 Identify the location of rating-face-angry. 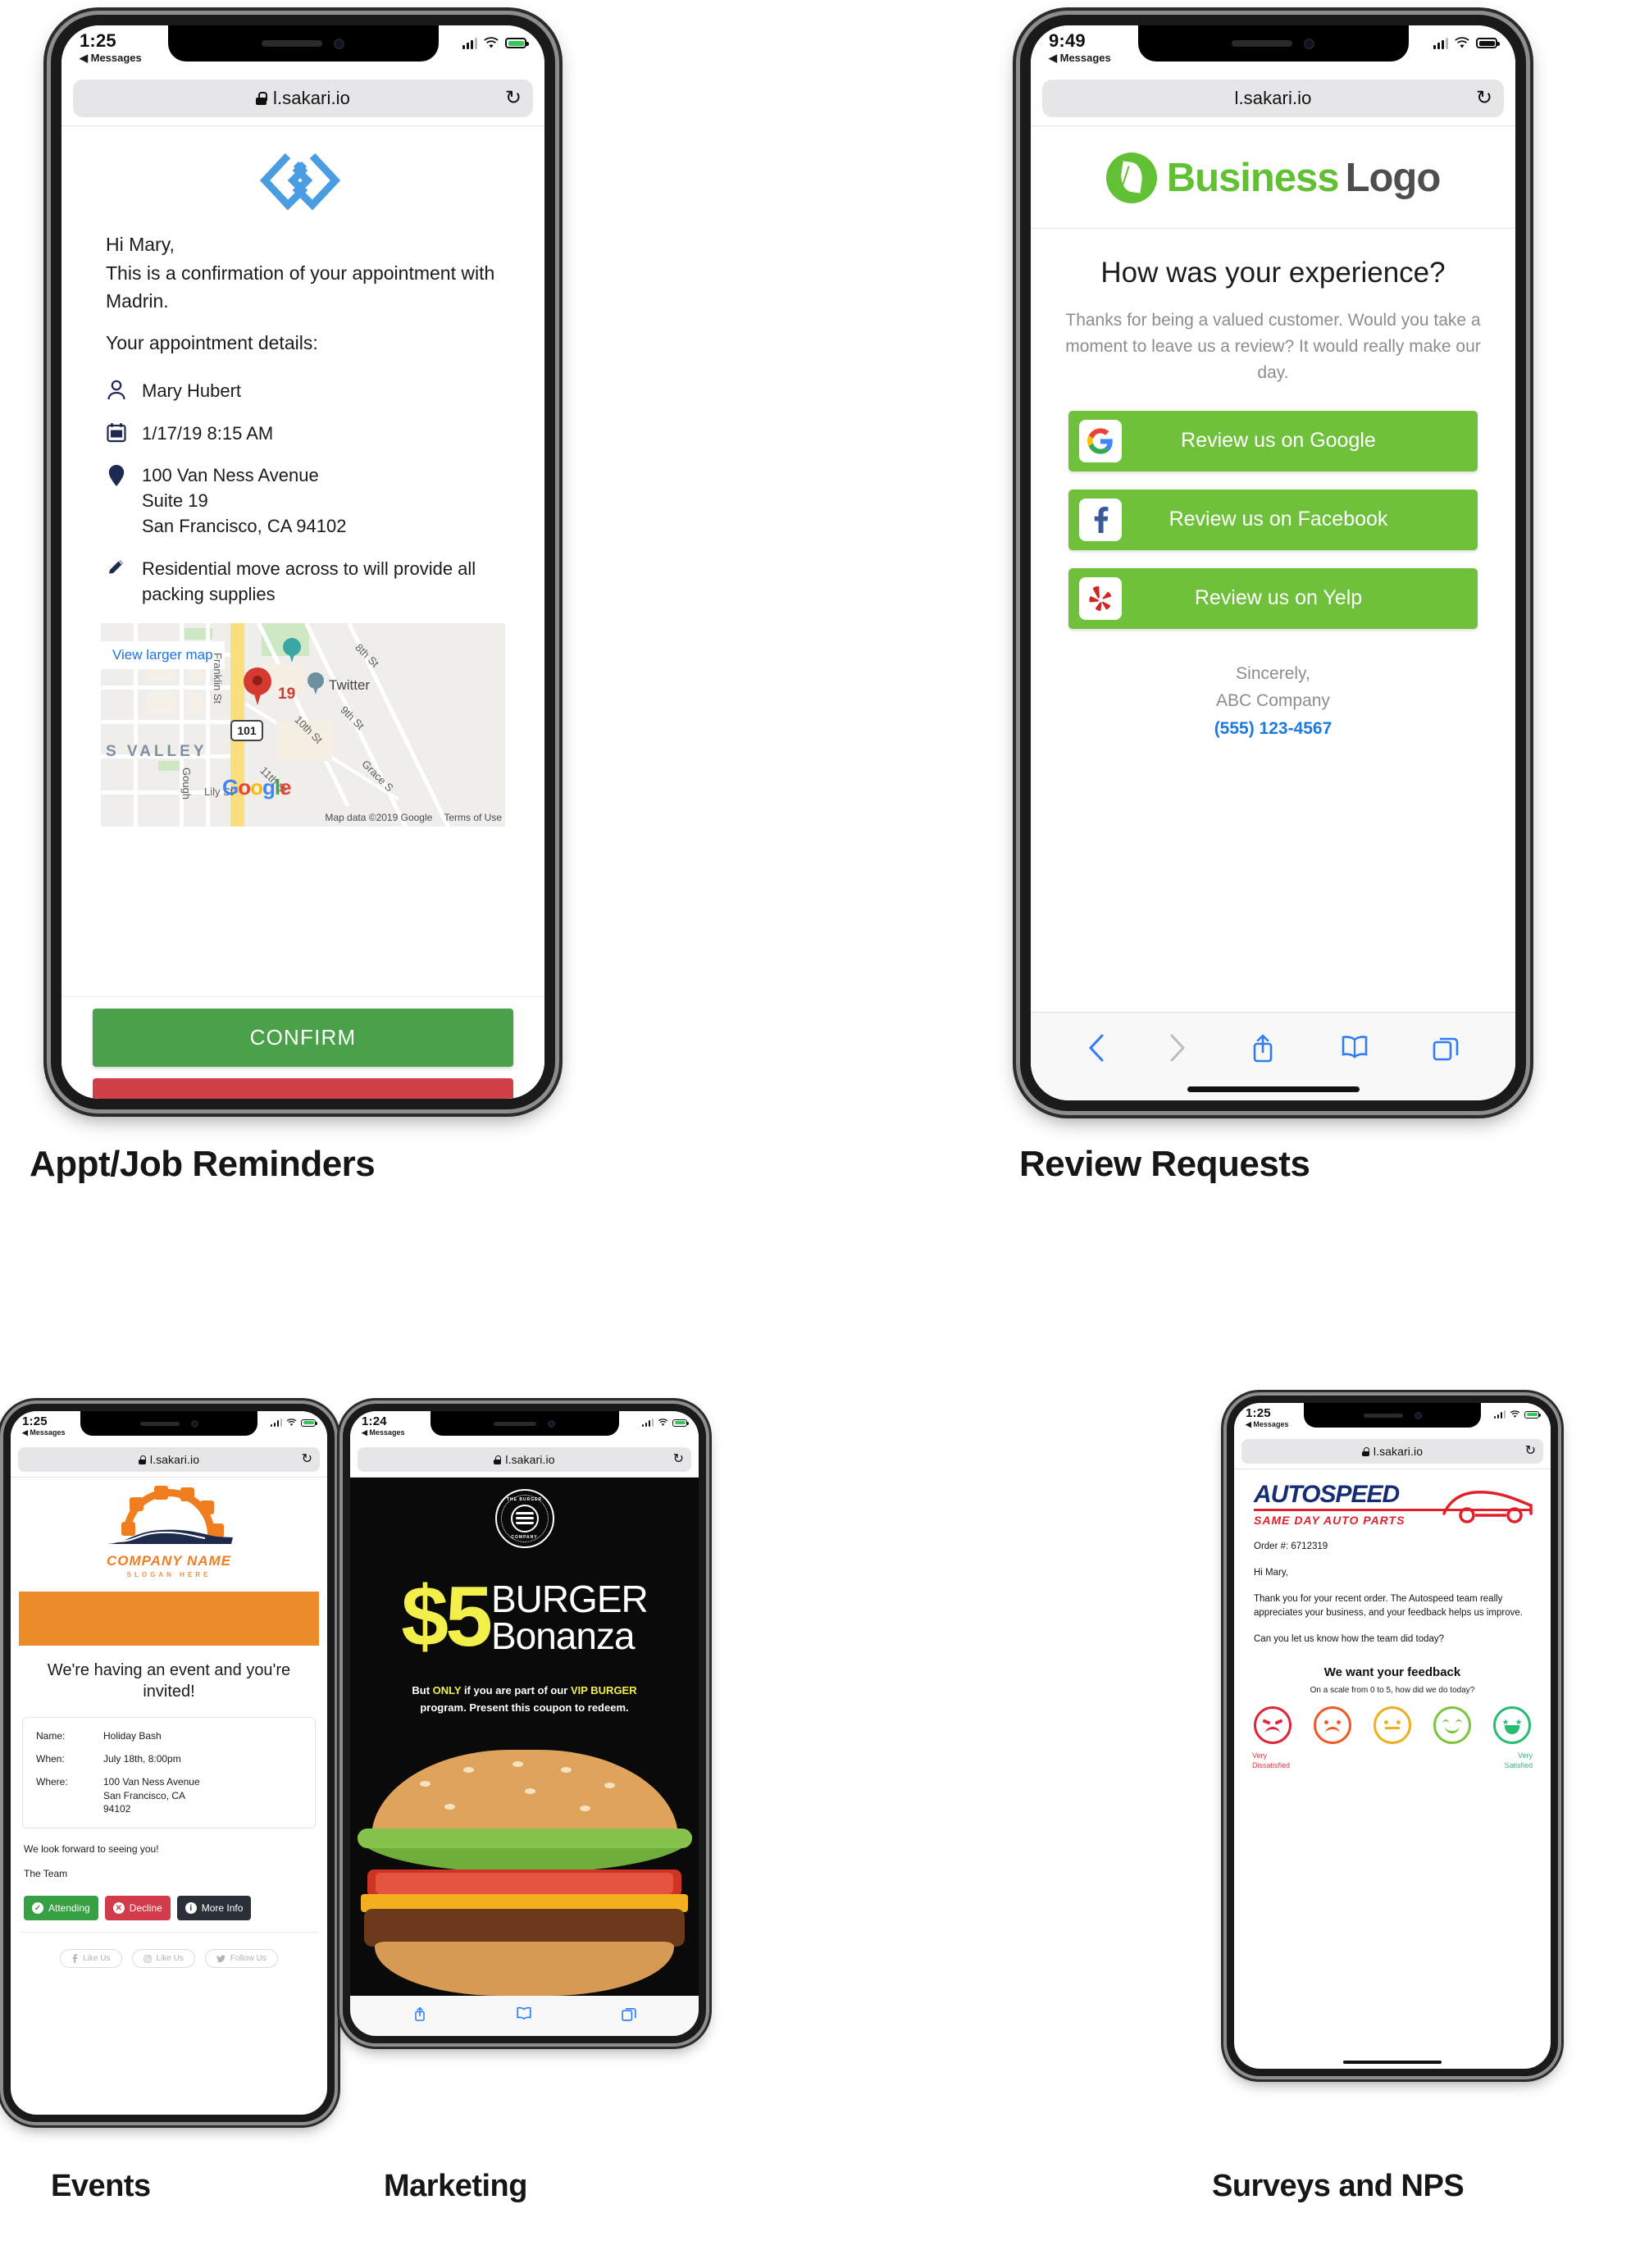
(1273, 1725).